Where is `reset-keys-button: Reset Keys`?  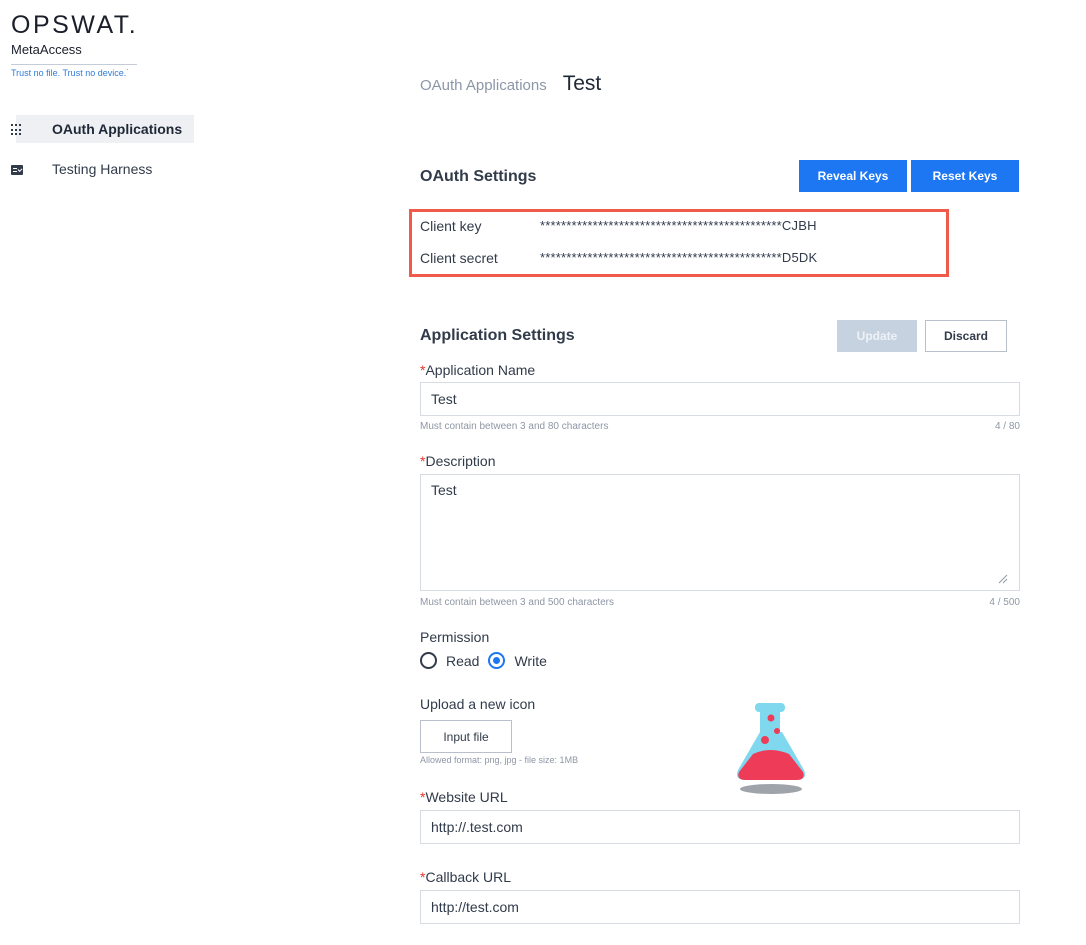
reset-keys-button: Reset Keys is located at coordinates (965, 176).